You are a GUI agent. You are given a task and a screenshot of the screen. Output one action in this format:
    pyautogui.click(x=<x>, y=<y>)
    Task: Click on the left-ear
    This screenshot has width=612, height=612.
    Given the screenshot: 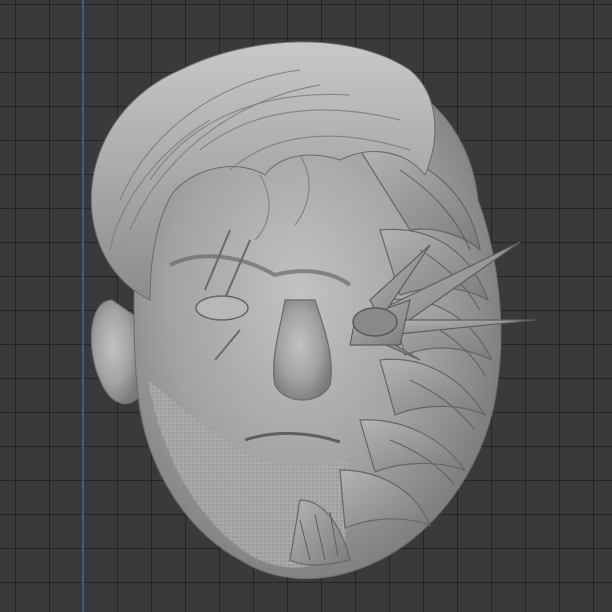 What is the action you would take?
    pyautogui.click(x=115, y=352)
    